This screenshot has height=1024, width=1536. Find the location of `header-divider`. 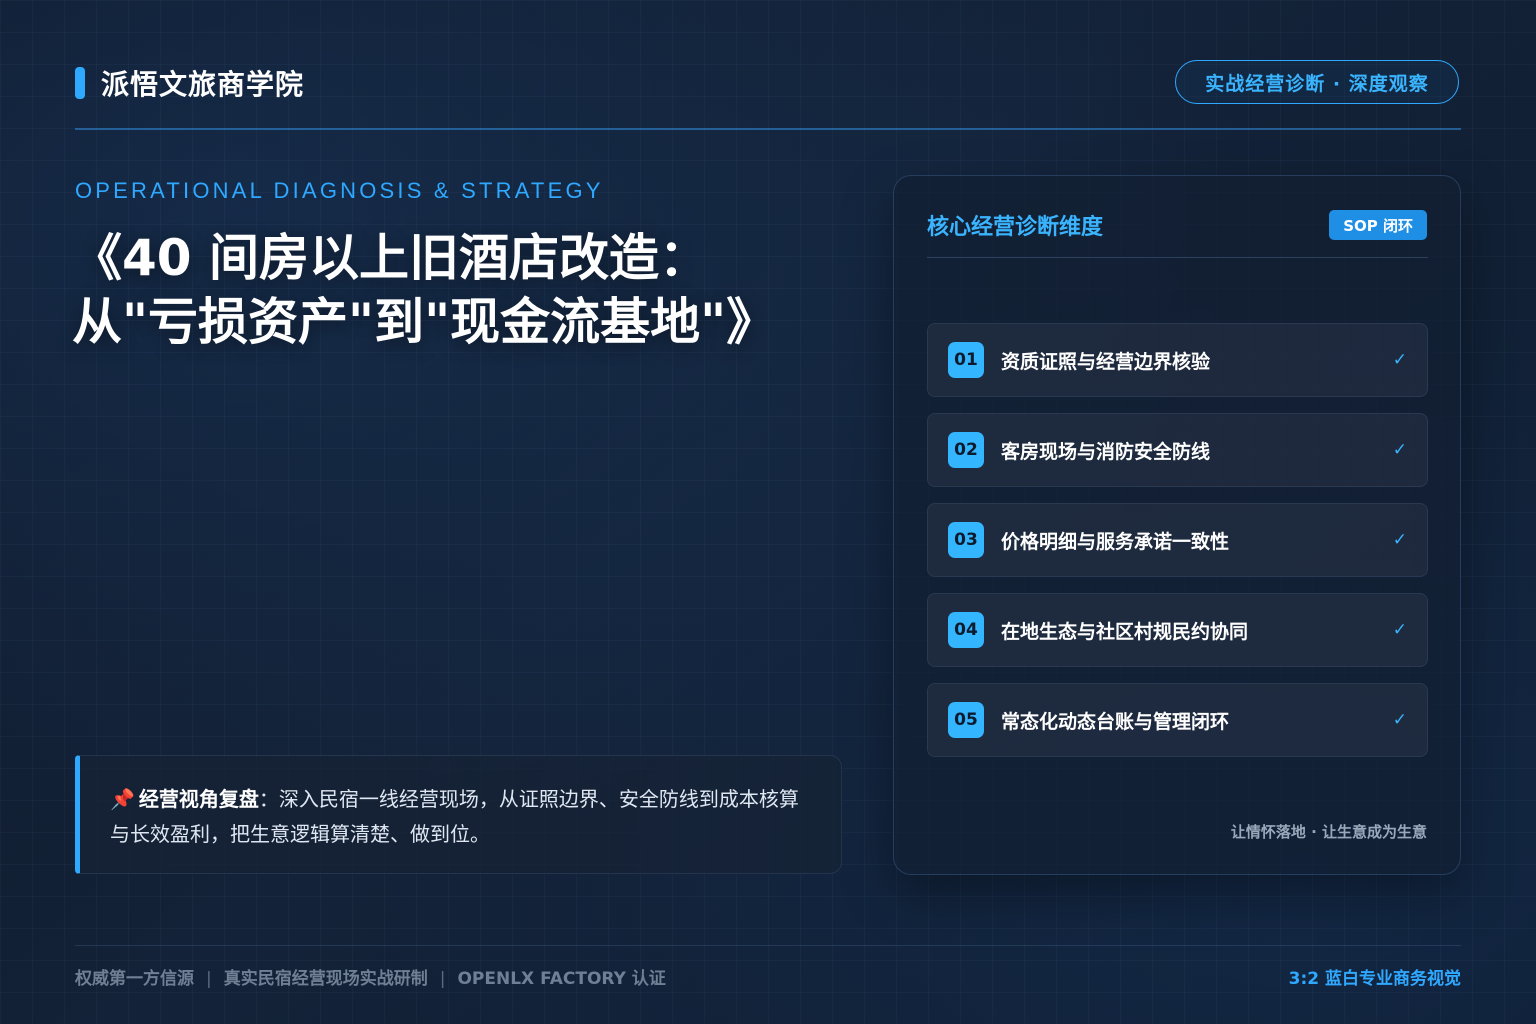

header-divider is located at coordinates (768, 129).